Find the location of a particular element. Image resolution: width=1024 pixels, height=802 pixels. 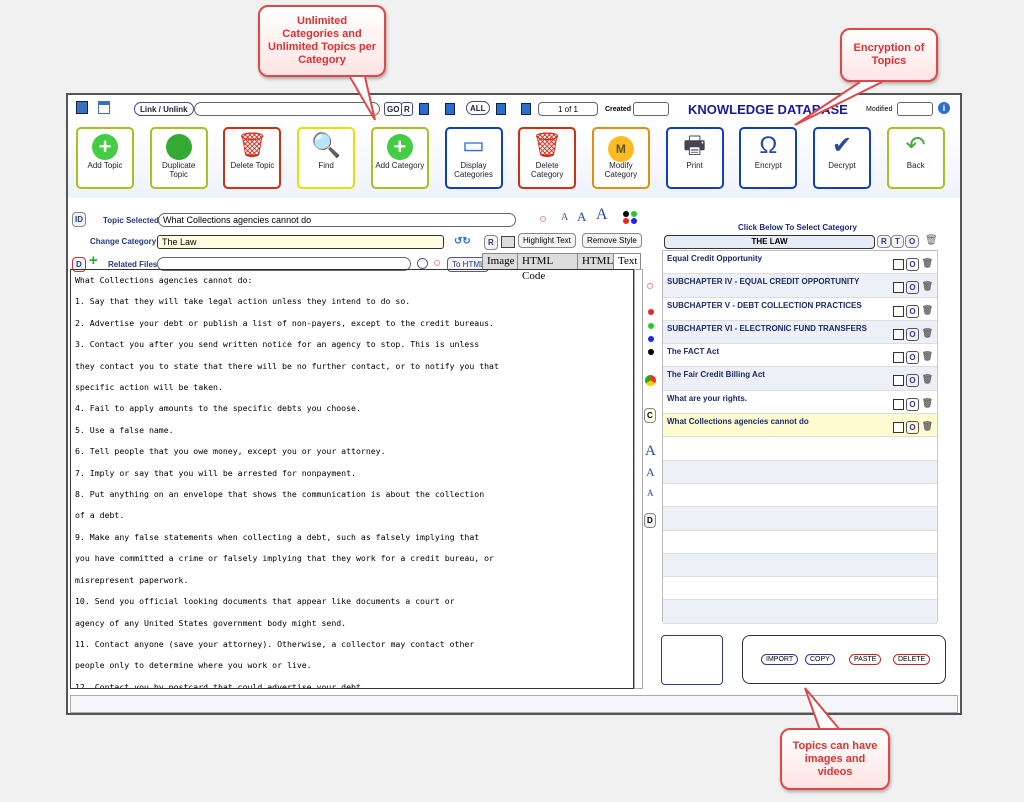

font-large-side-icon: A is located at coordinates (650, 451).